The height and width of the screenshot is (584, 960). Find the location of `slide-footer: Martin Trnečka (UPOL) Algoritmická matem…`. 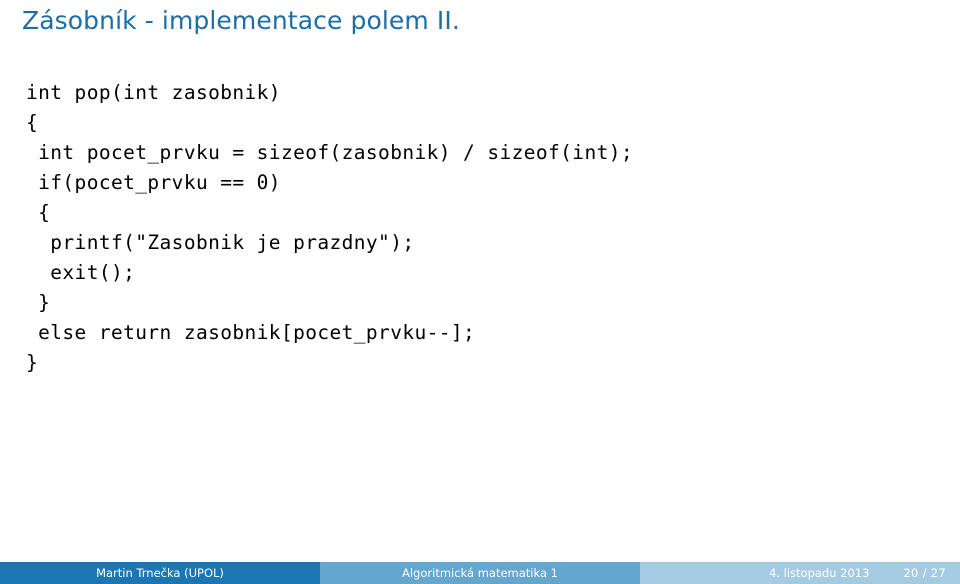

slide-footer: Martin Trnečka (UPOL) Algoritmická matem… is located at coordinates (480, 573).